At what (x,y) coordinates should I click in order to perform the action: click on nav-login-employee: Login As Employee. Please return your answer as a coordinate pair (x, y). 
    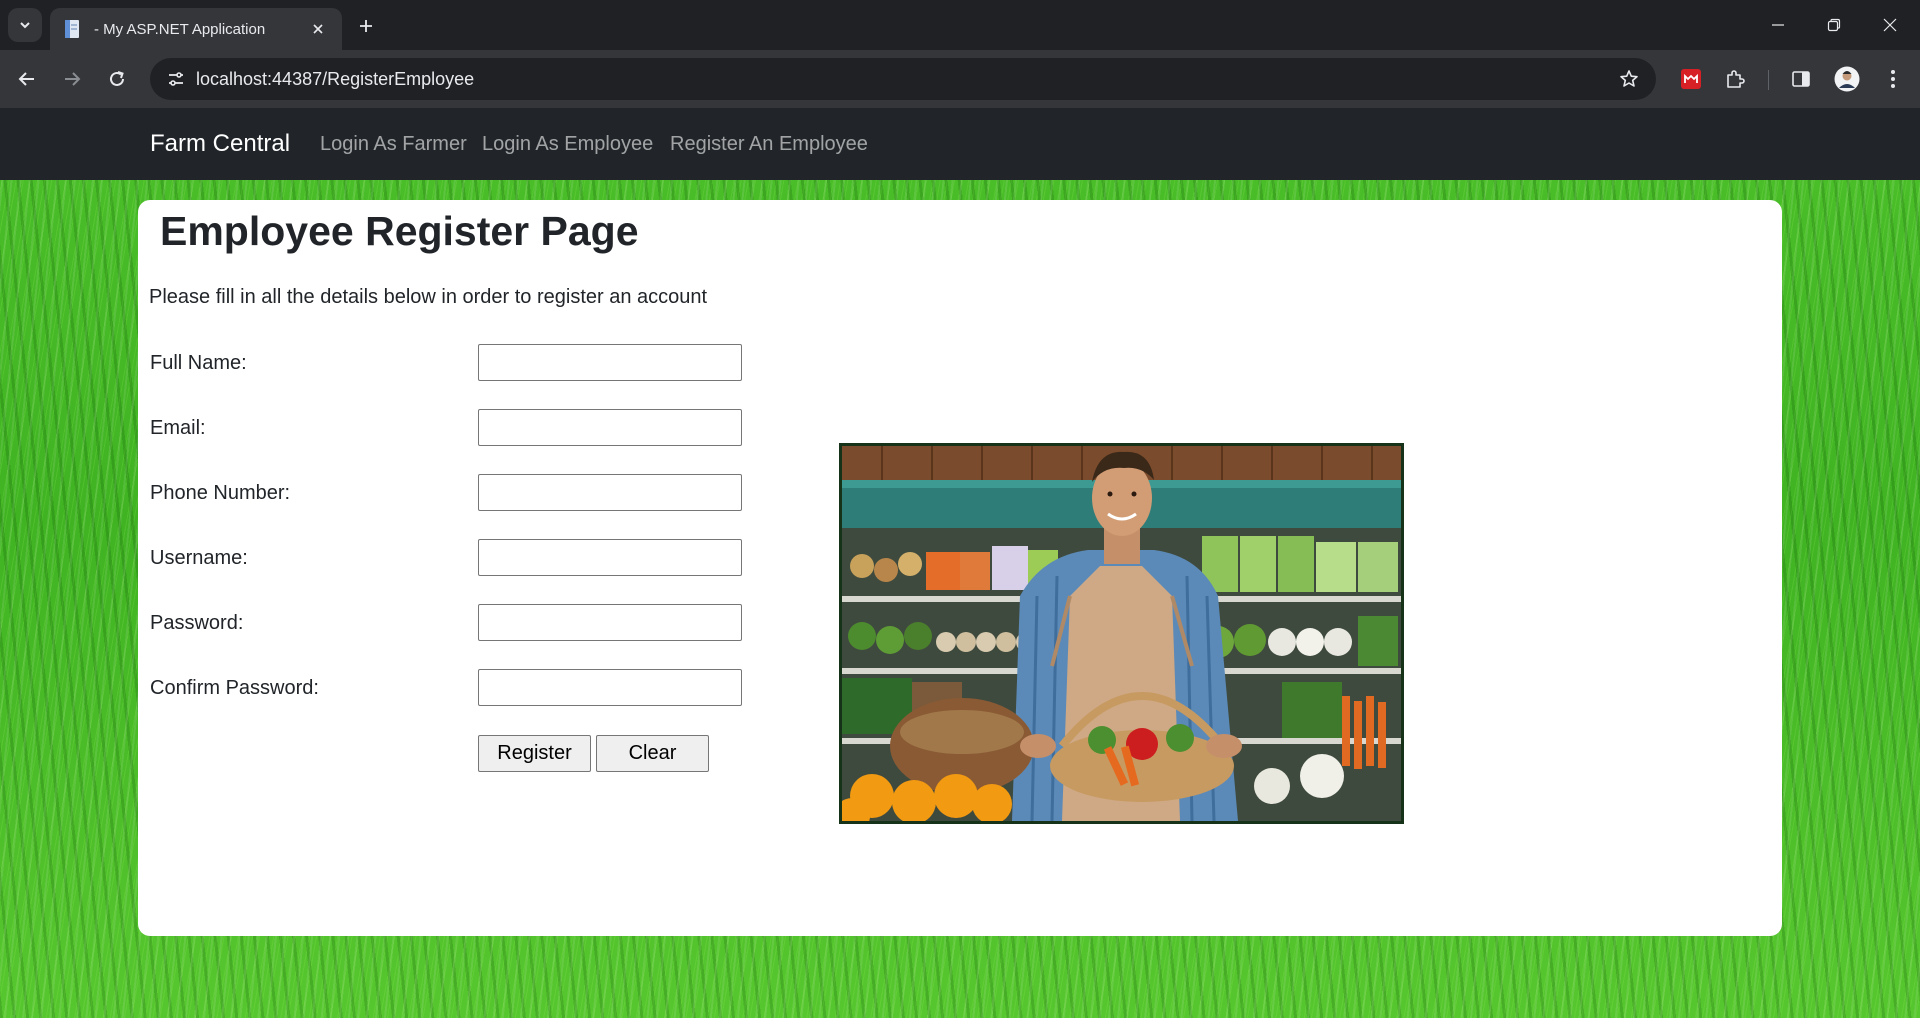
    Looking at the image, I should click on (567, 144).